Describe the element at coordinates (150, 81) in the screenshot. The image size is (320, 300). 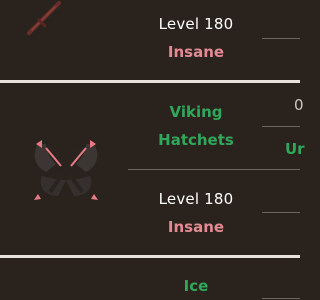
I see `row-divider` at that location.